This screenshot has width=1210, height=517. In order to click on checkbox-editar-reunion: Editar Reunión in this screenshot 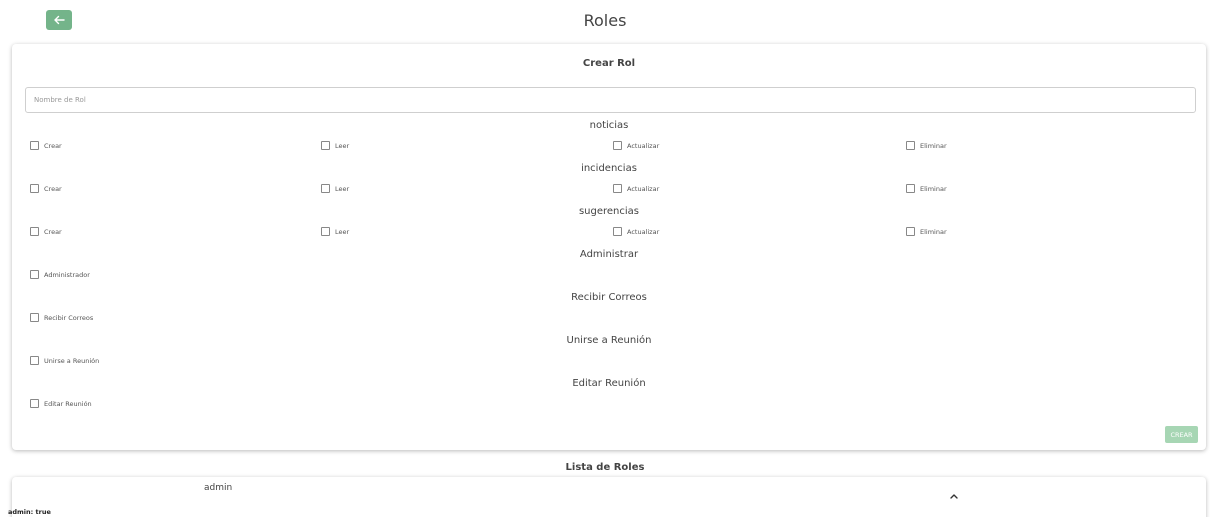, I will do `click(61, 403)`.